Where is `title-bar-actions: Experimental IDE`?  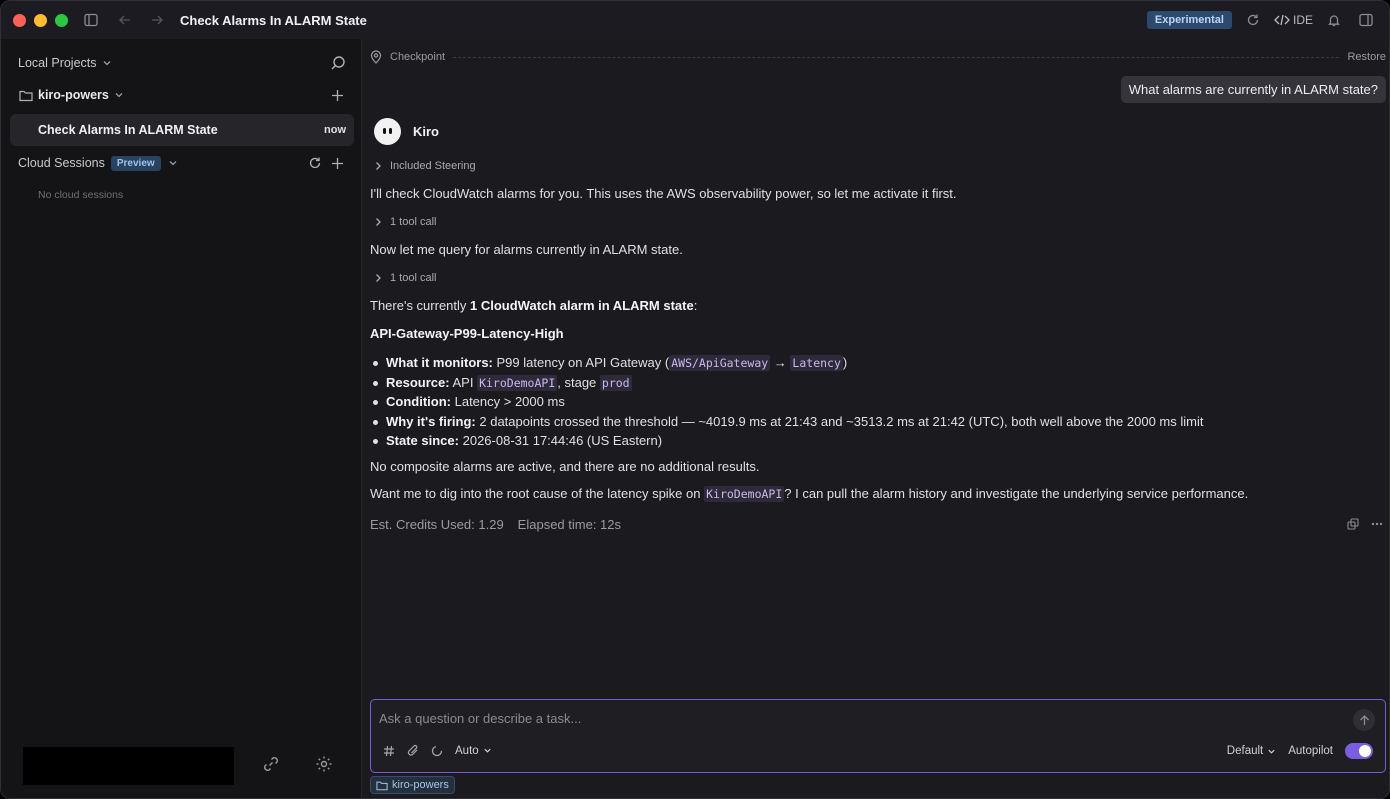 title-bar-actions: Experimental IDE is located at coordinates (1261, 20).